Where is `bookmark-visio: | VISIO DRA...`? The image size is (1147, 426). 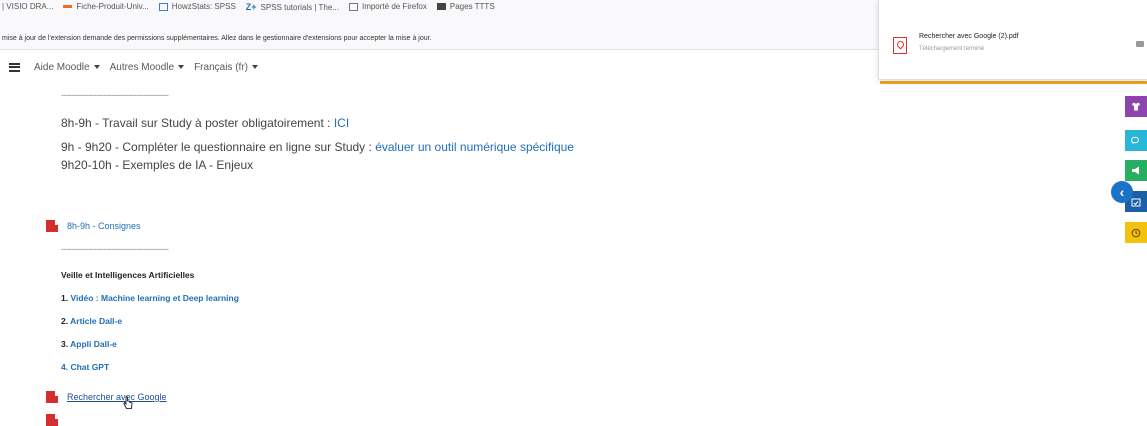
bookmark-visio: | VISIO DRA... is located at coordinates (27, 6).